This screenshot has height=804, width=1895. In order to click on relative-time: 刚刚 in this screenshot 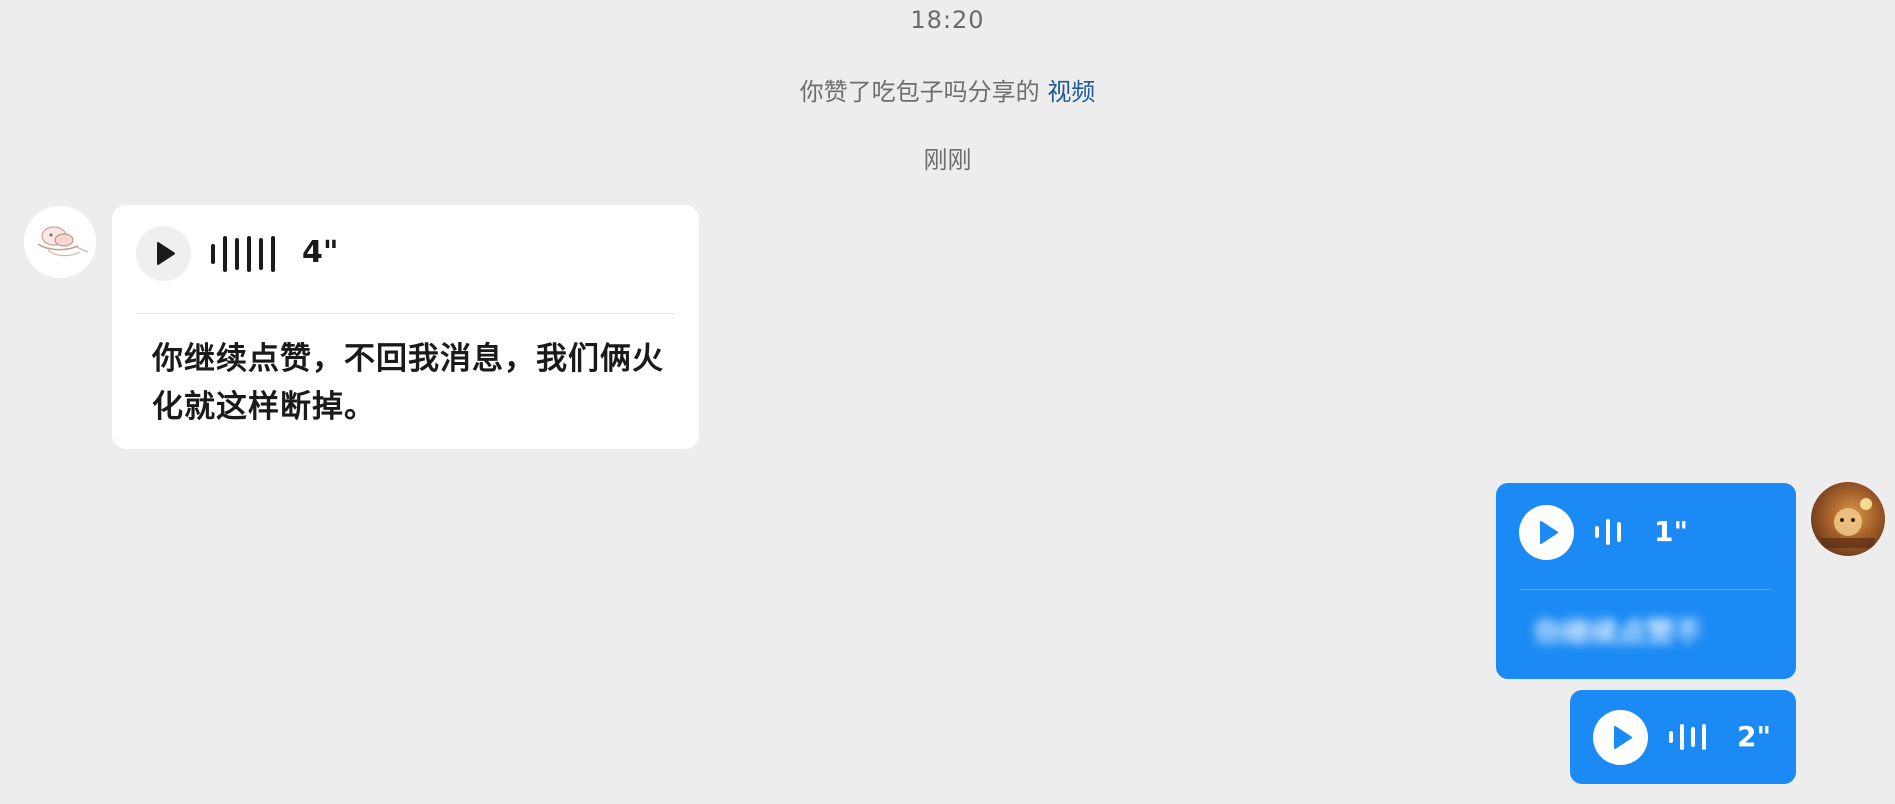, I will do `click(947, 160)`.